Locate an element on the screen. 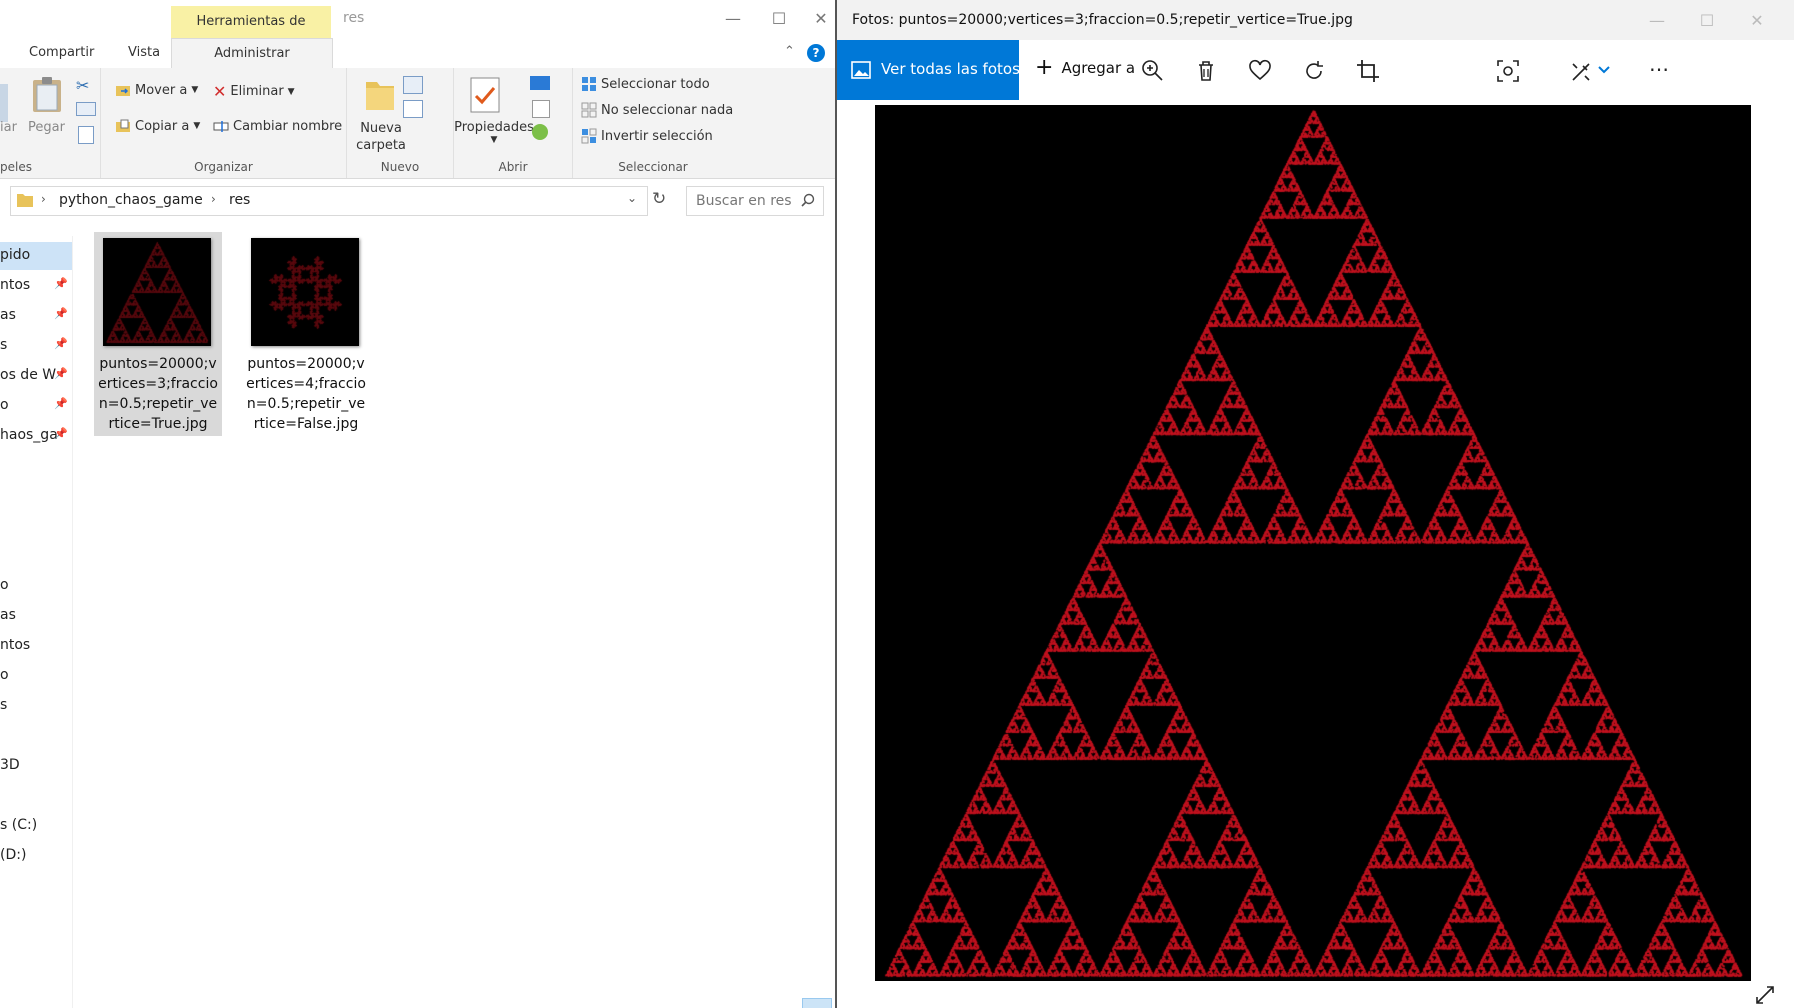  nav-item-imagenes-pc: as is located at coordinates (36, 616).